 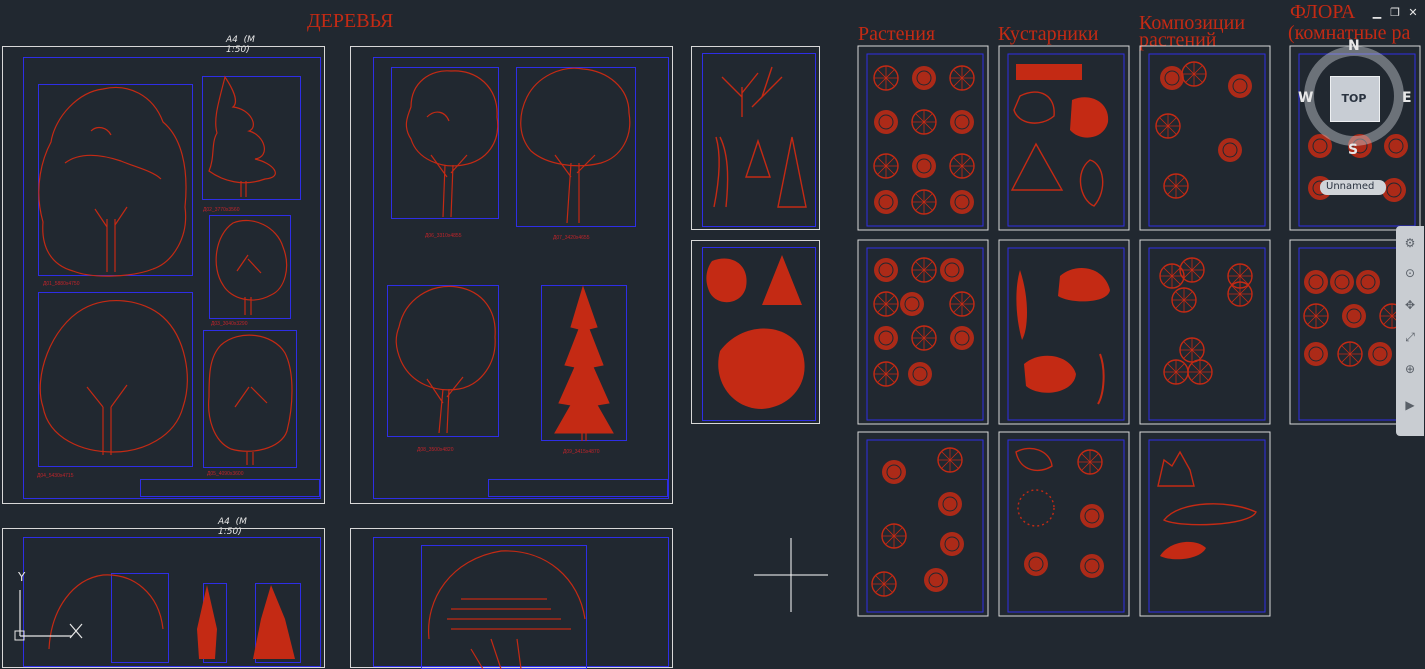 What do you see at coordinates (1410, 273) in the screenshot?
I see `navbar-steering-wheel-icon: ⊙` at bounding box center [1410, 273].